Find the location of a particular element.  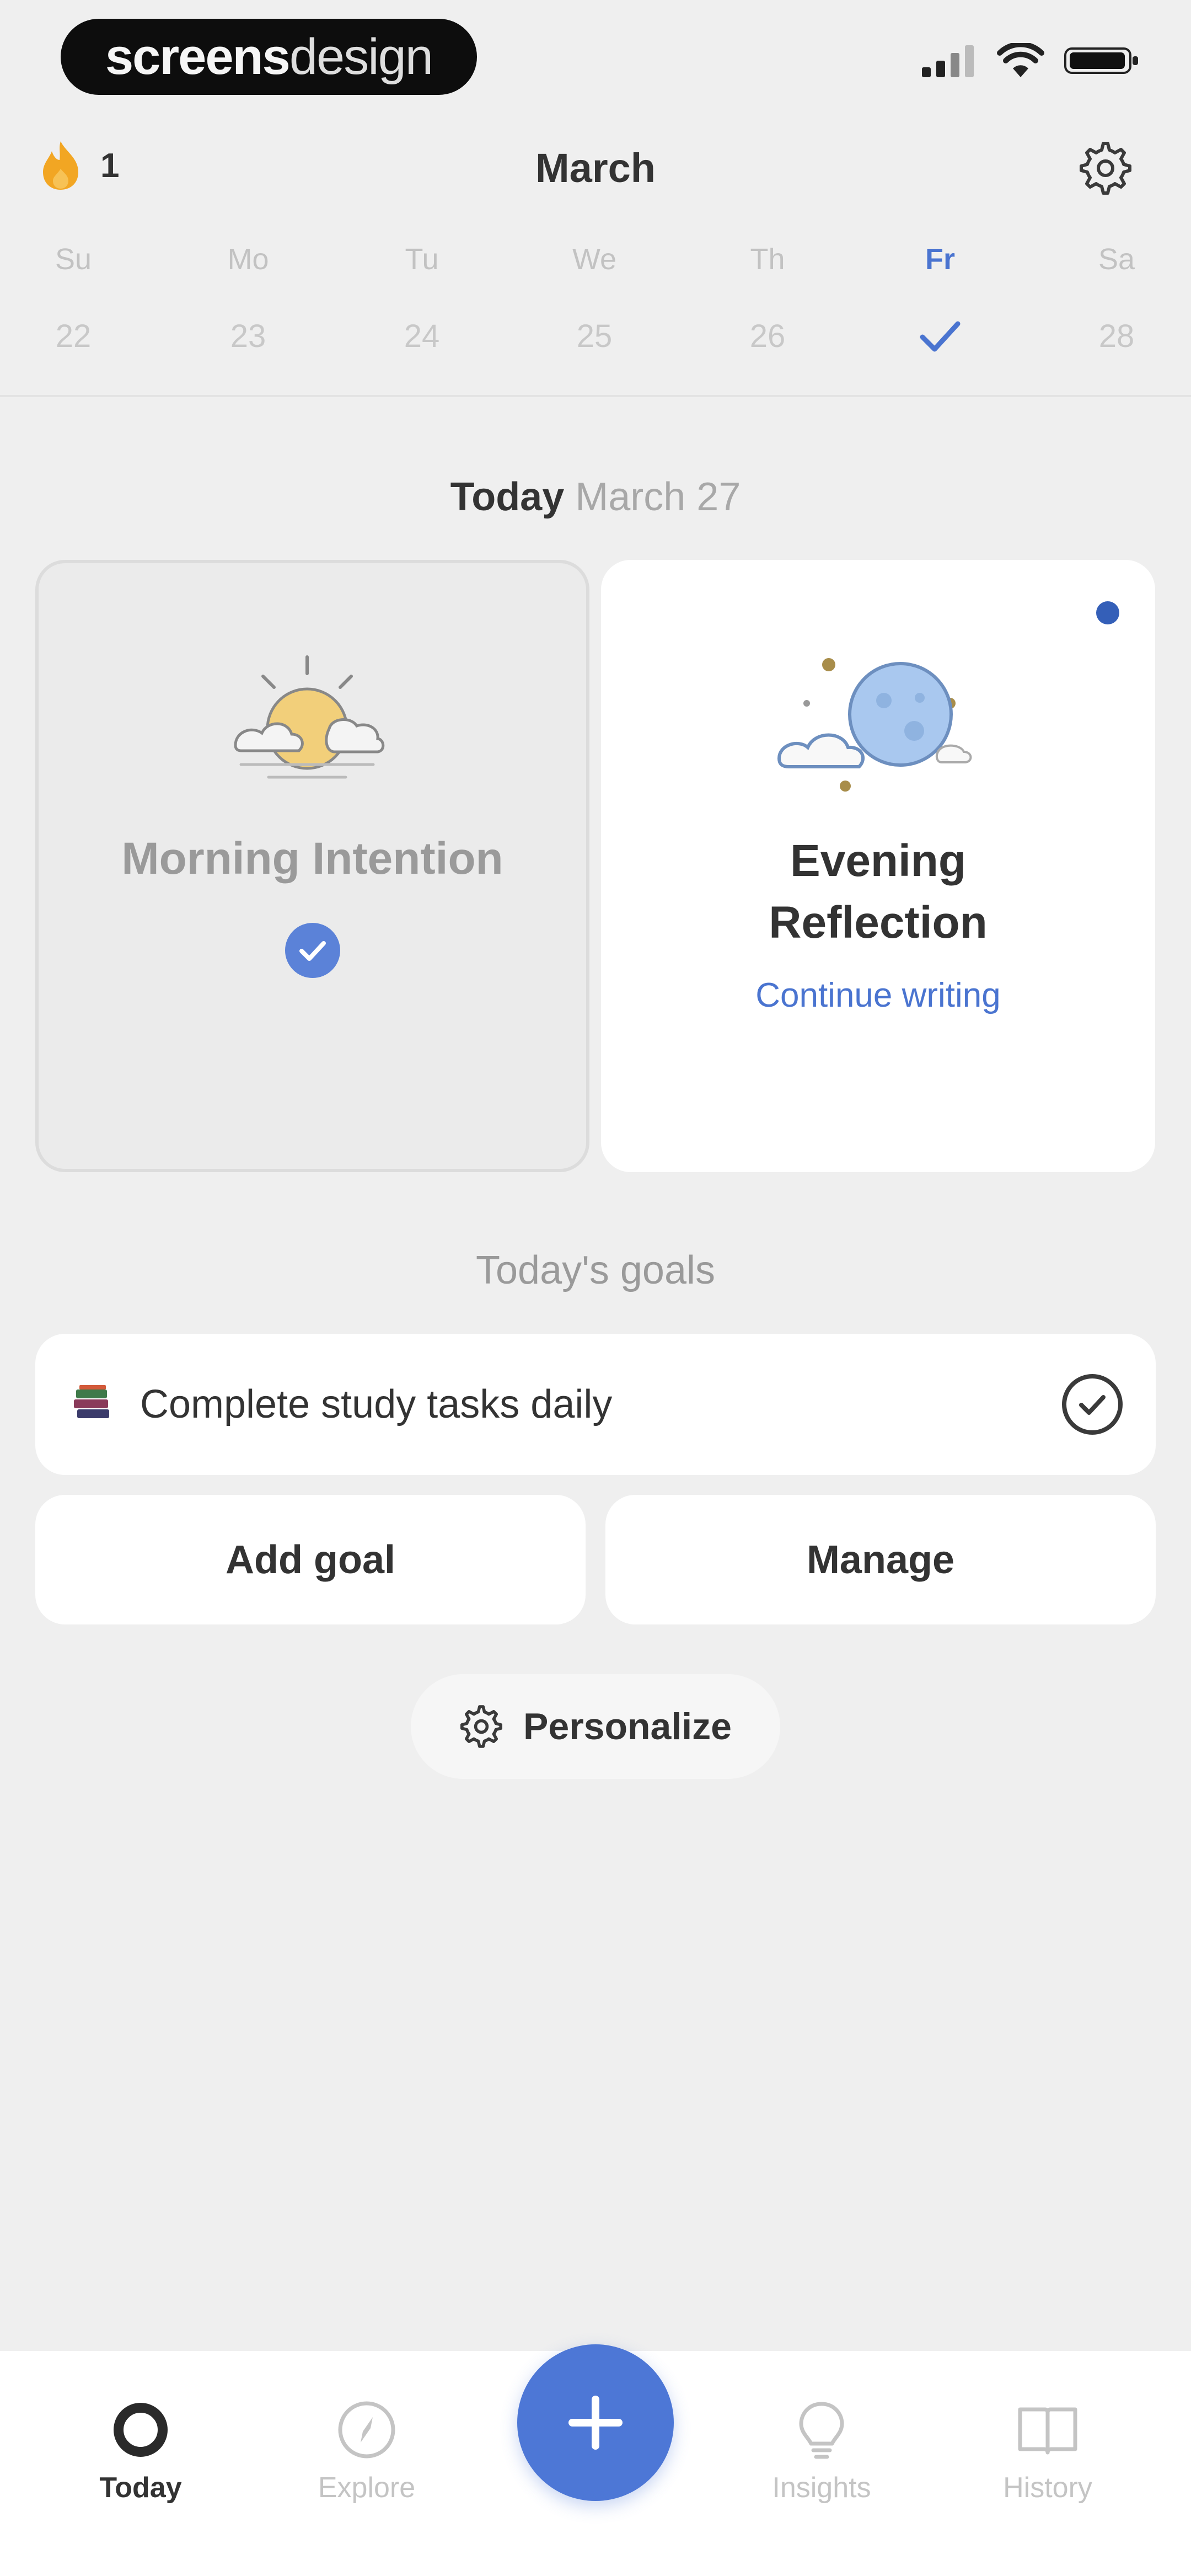

tab-label: Insights is located at coordinates (821, 2488).